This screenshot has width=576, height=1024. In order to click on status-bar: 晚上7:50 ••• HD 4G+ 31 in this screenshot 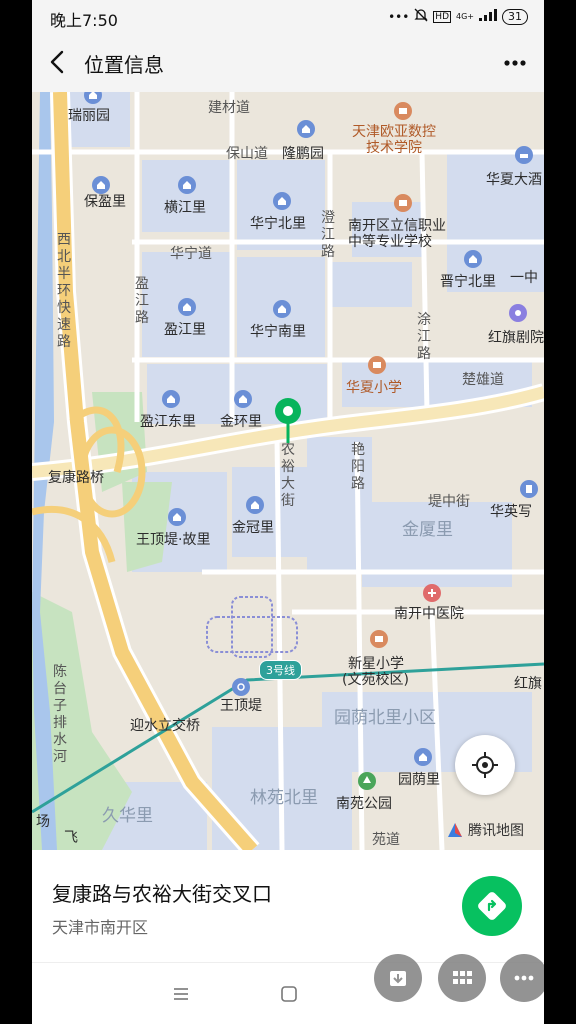, I will do `click(288, 17)`.